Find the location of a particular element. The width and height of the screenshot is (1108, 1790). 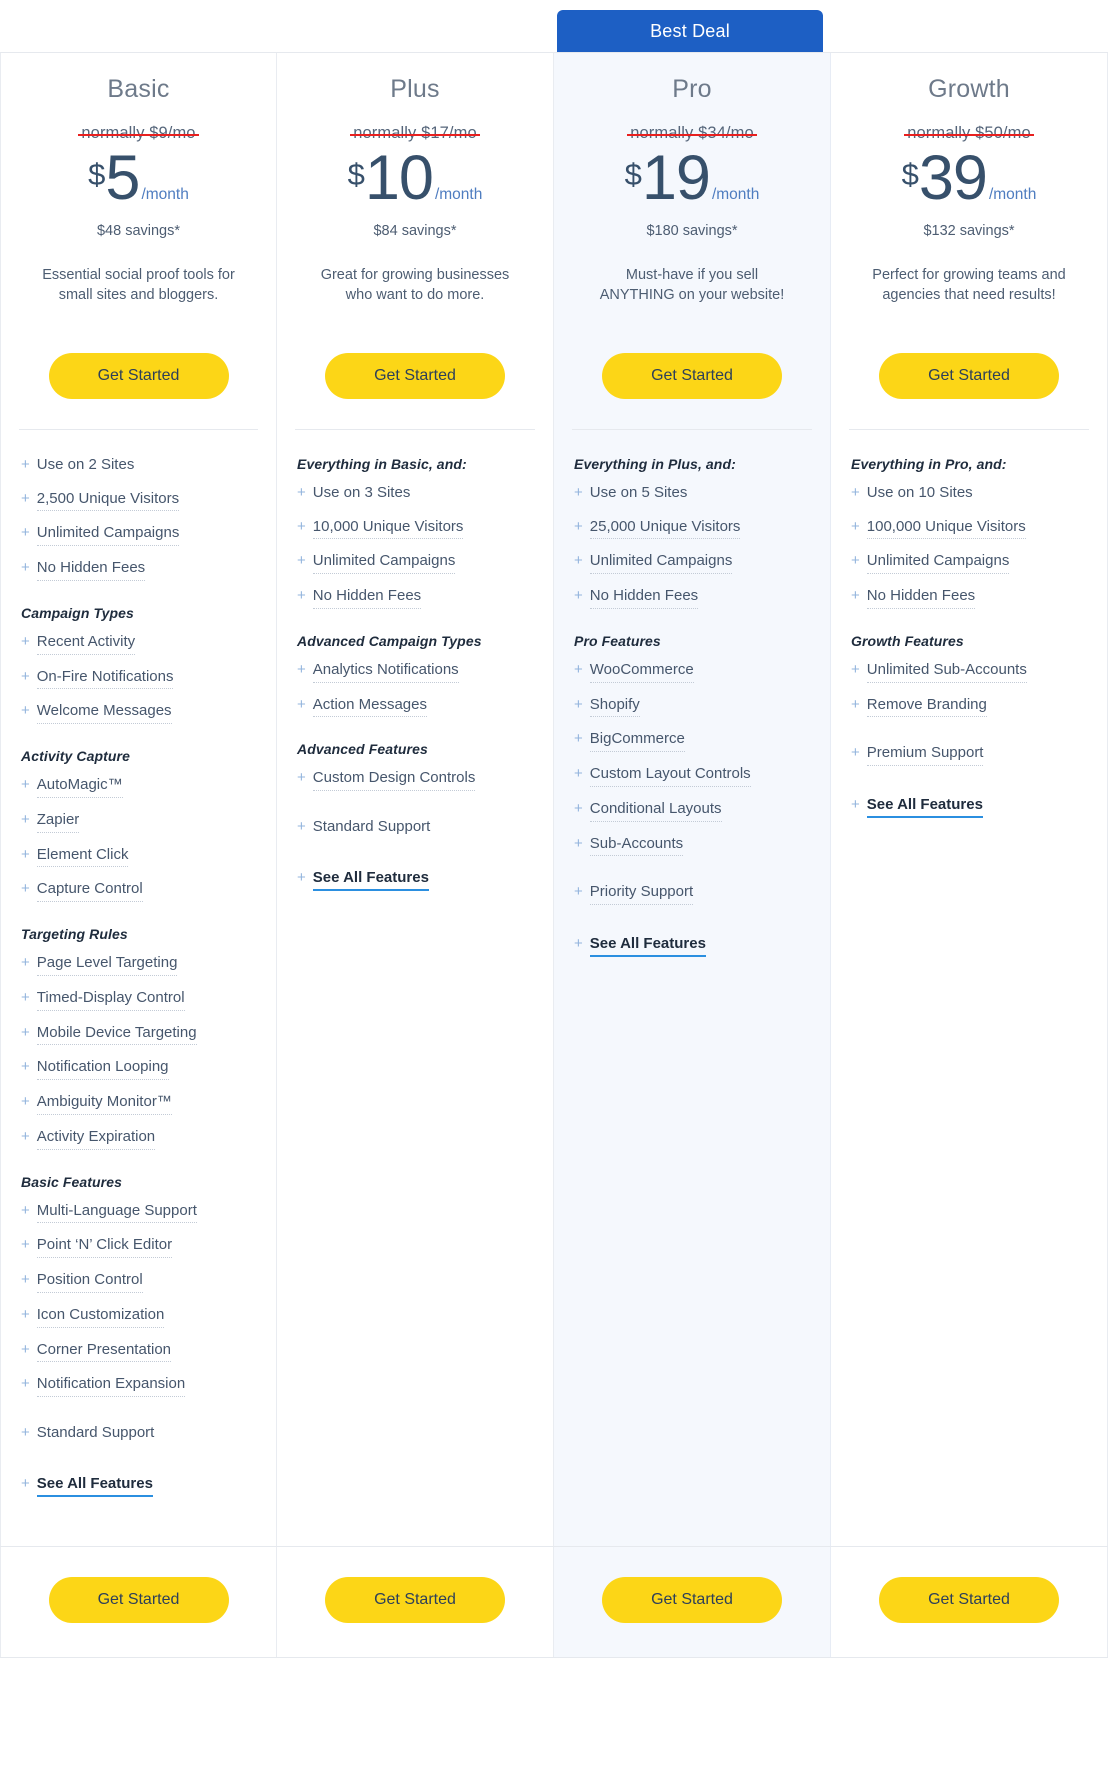

feature-item: + Use on 10 Sites is located at coordinates (969, 494).